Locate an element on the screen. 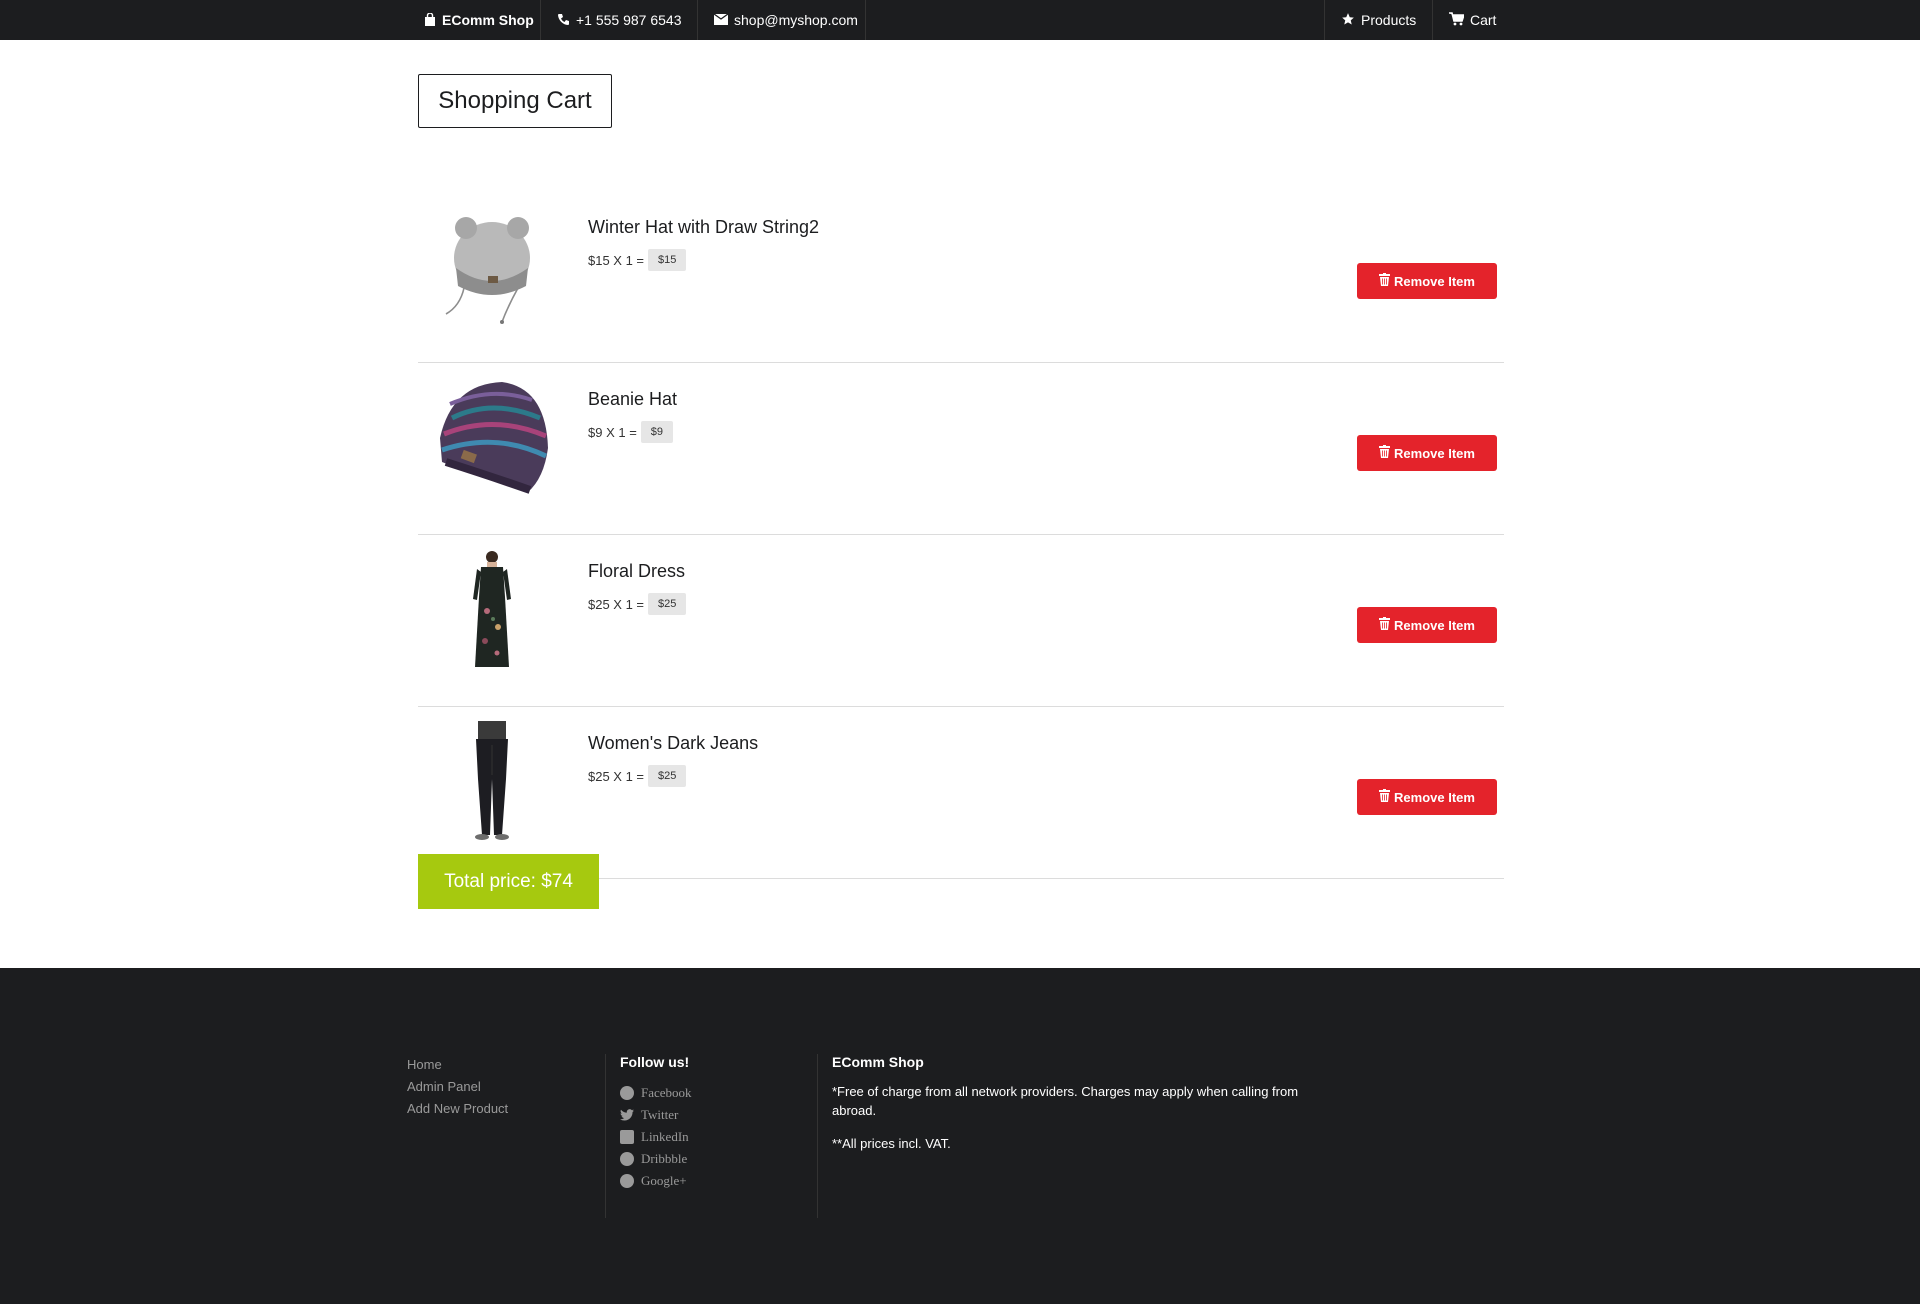 This screenshot has width=1920, height=1304. item-subtotal-badge: $9 is located at coordinates (657, 432).